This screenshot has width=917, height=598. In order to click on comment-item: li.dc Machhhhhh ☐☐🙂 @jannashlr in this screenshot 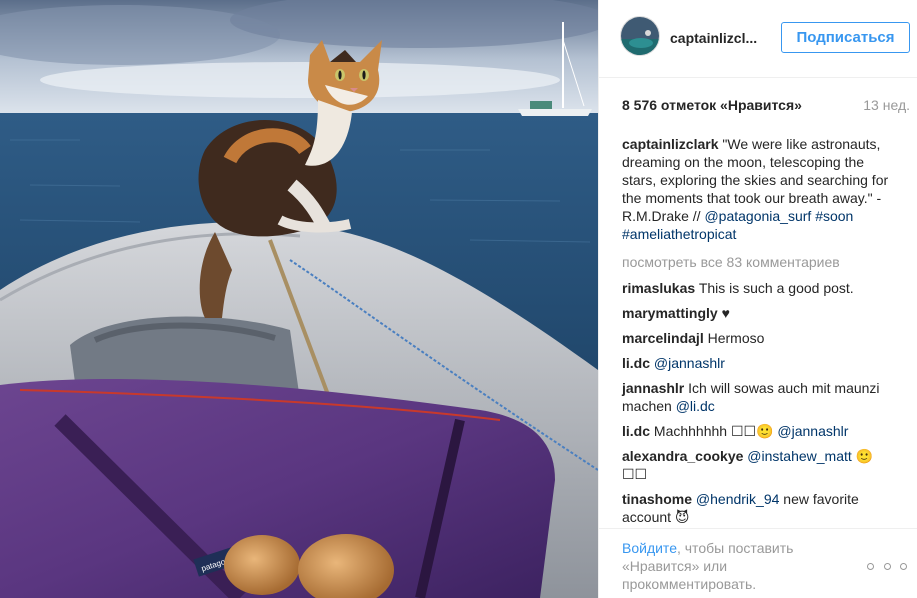, I will do `click(757, 431)`.